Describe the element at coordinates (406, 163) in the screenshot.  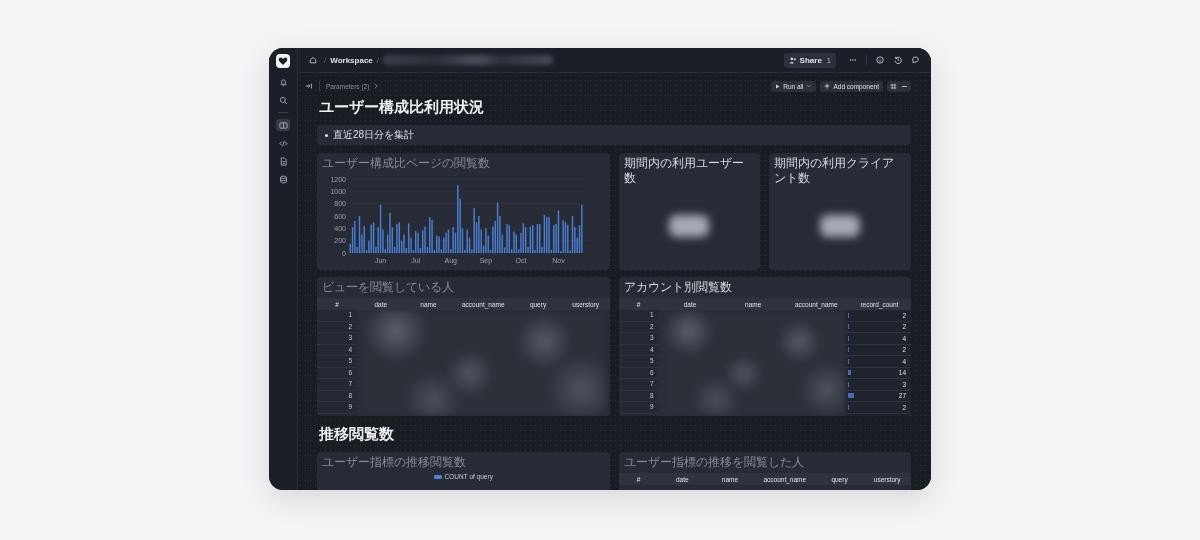
I see `card-title: ユーザー構成比ページの閲覧数` at that location.